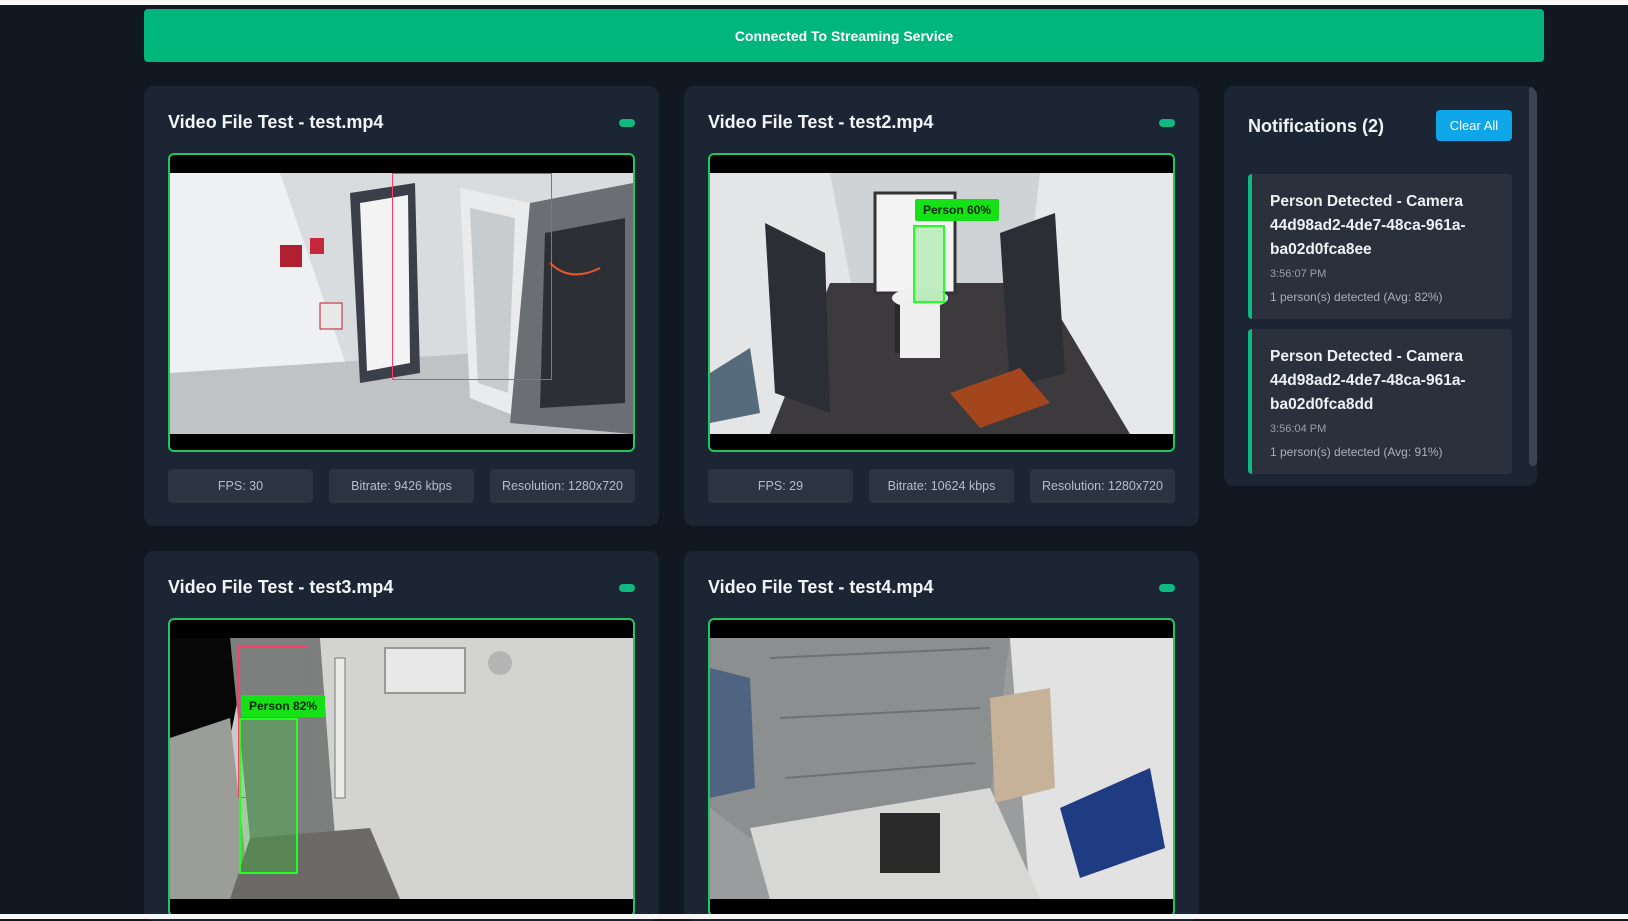 This screenshot has height=921, width=1628. I want to click on fps-stat: FPS: 29, so click(780, 486).